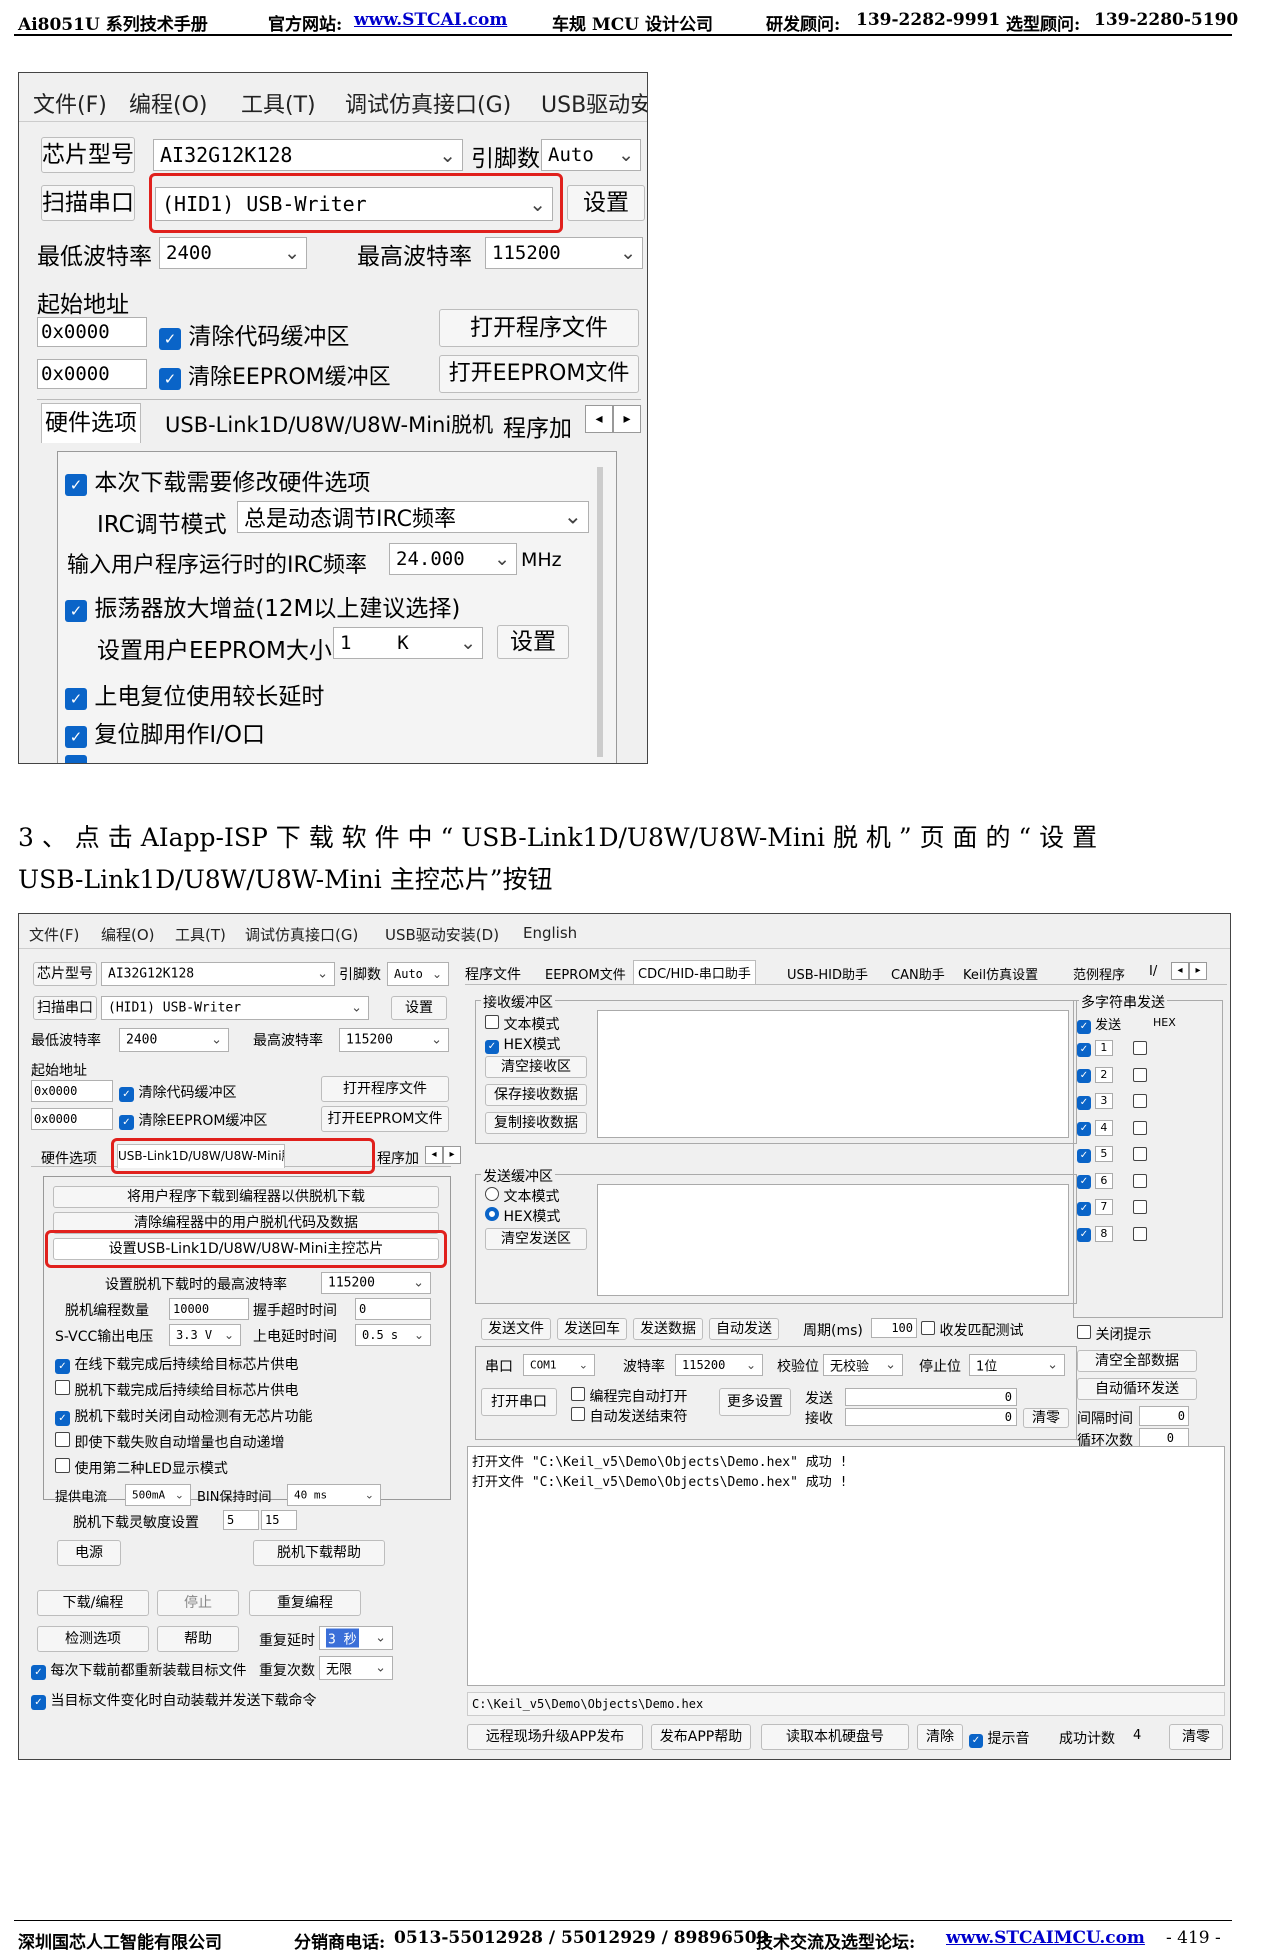 The height and width of the screenshot is (1959, 1266). Describe the element at coordinates (833, 1074) in the screenshot. I see `receive-textarea` at that location.